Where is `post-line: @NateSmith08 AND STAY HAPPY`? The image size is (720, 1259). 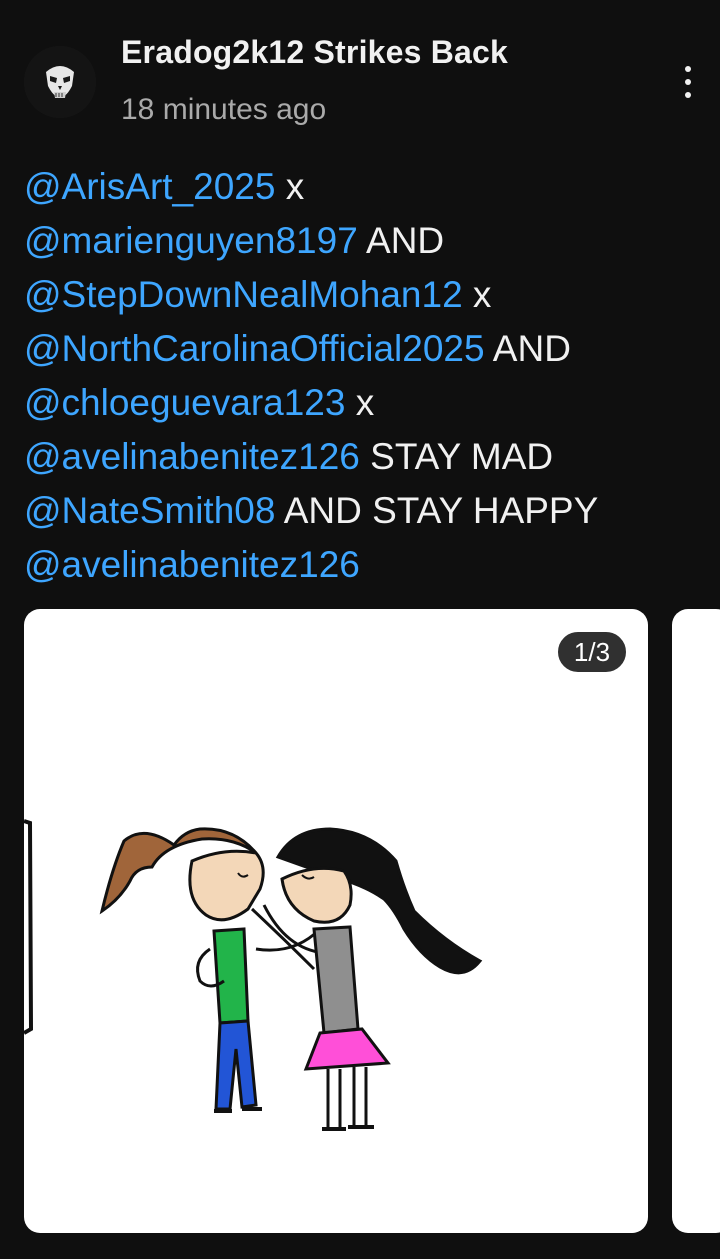 post-line: @NateSmith08 AND STAY HAPPY is located at coordinates (364, 511).